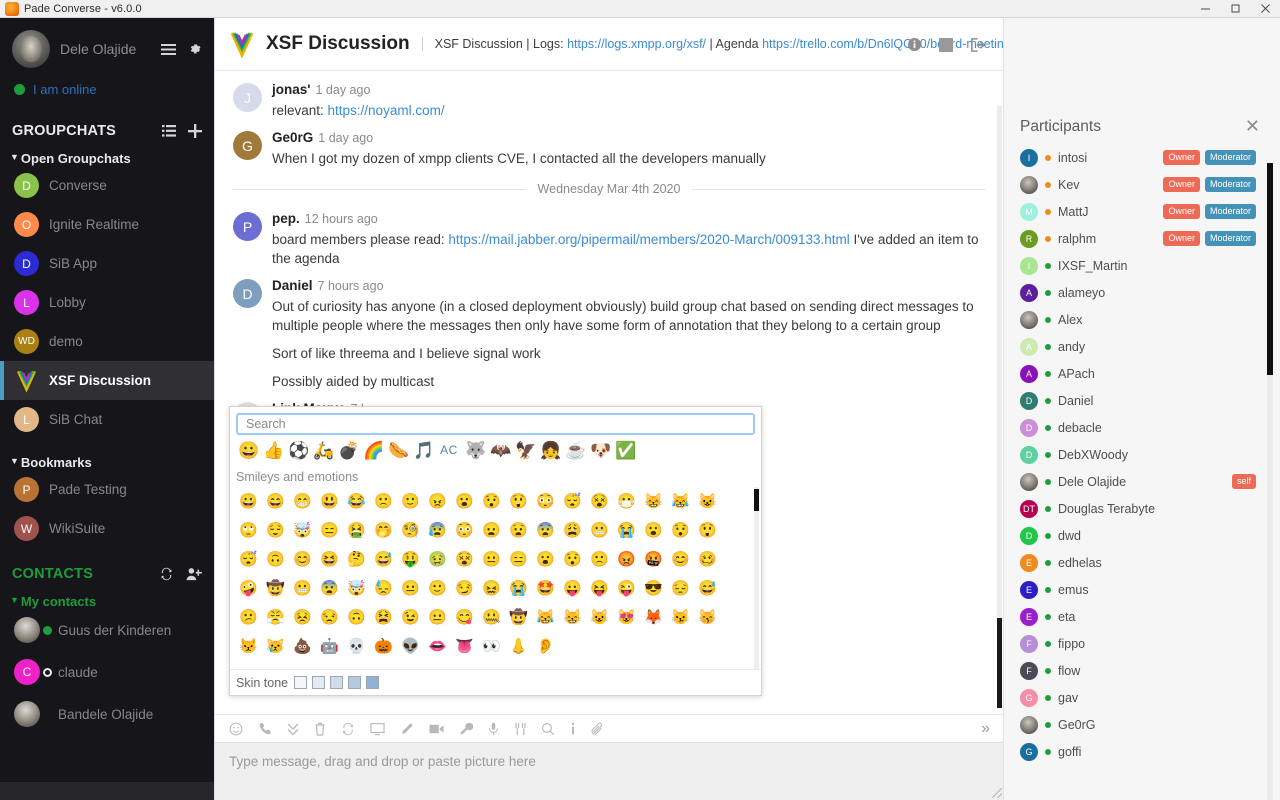 The image size is (1280, 800). Describe the element at coordinates (500, 450) in the screenshot. I see `emoji-category-tab: 🦇` at that location.